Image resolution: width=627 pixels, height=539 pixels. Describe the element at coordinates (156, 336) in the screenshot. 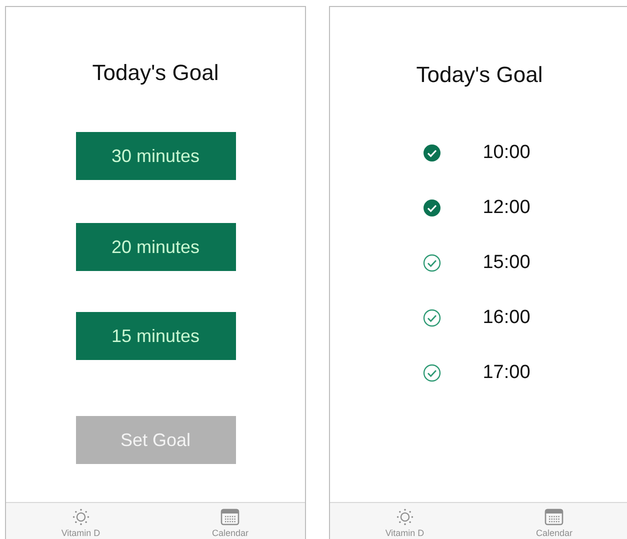

I see `goal-option-button: 15 minutes` at that location.